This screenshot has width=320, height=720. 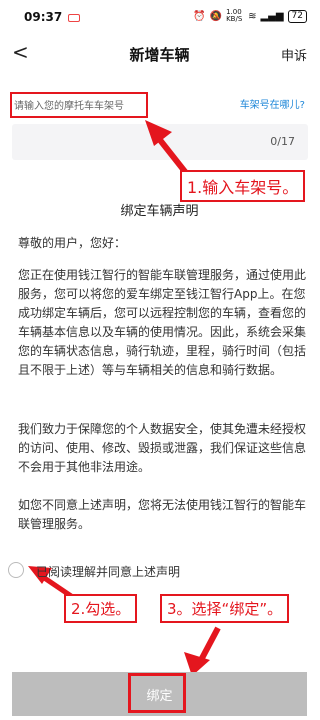 What do you see at coordinates (162, 514) in the screenshot?
I see `declaration-paragraph-3: 如您不同意上述声明，您将无法使用钱江智行的智能车联管理服务。` at bounding box center [162, 514].